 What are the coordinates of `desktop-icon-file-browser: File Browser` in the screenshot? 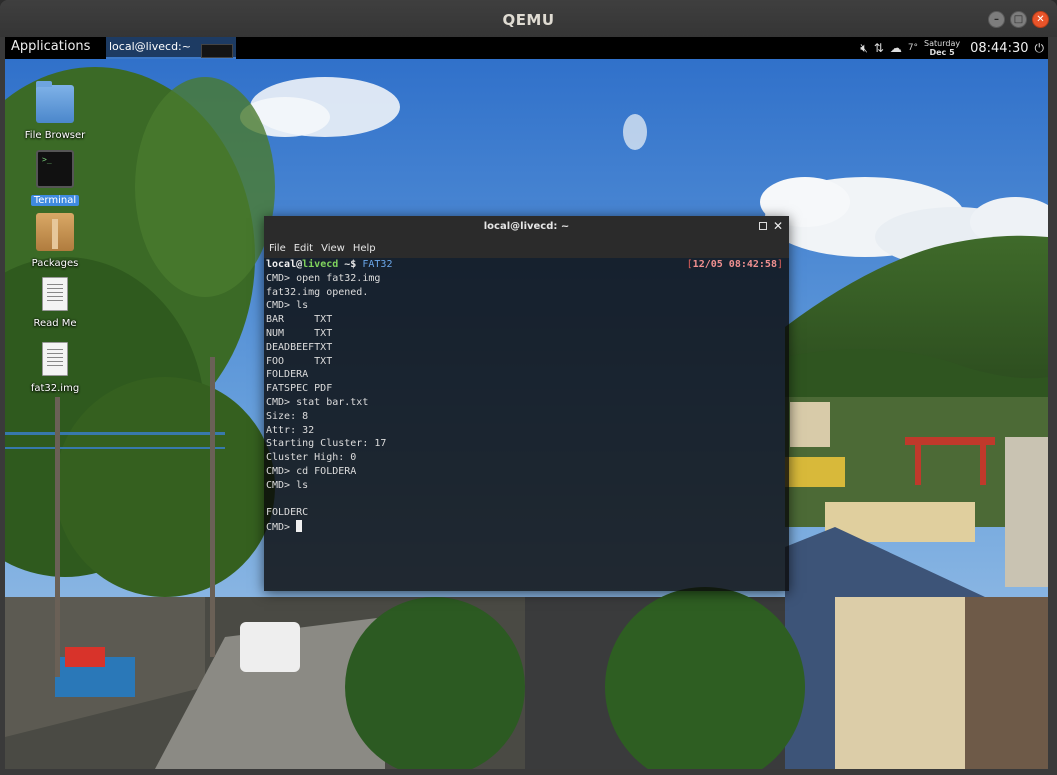 It's located at (55, 111).